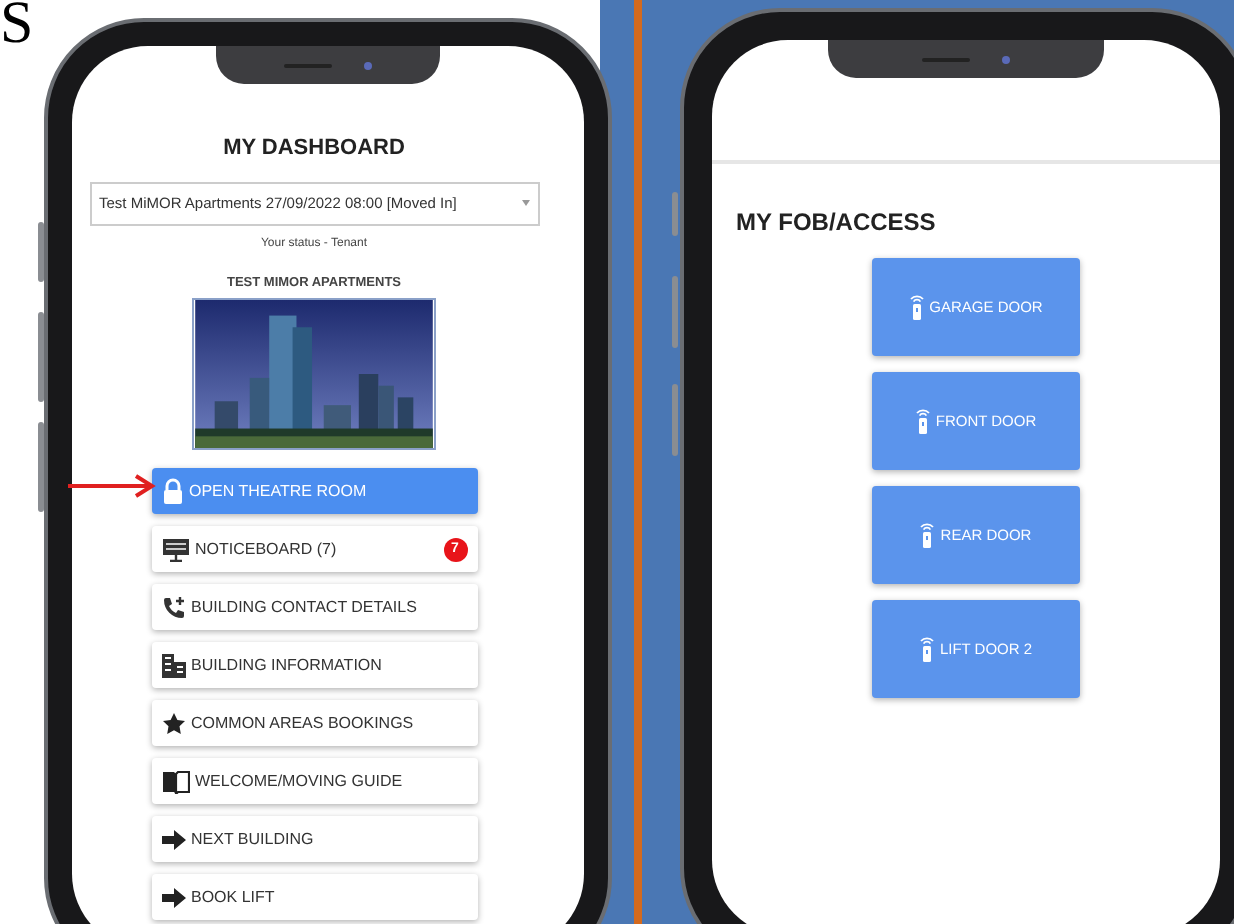 This screenshot has width=1234, height=924. Describe the element at coordinates (173, 723) in the screenshot. I see `star-icon` at that location.